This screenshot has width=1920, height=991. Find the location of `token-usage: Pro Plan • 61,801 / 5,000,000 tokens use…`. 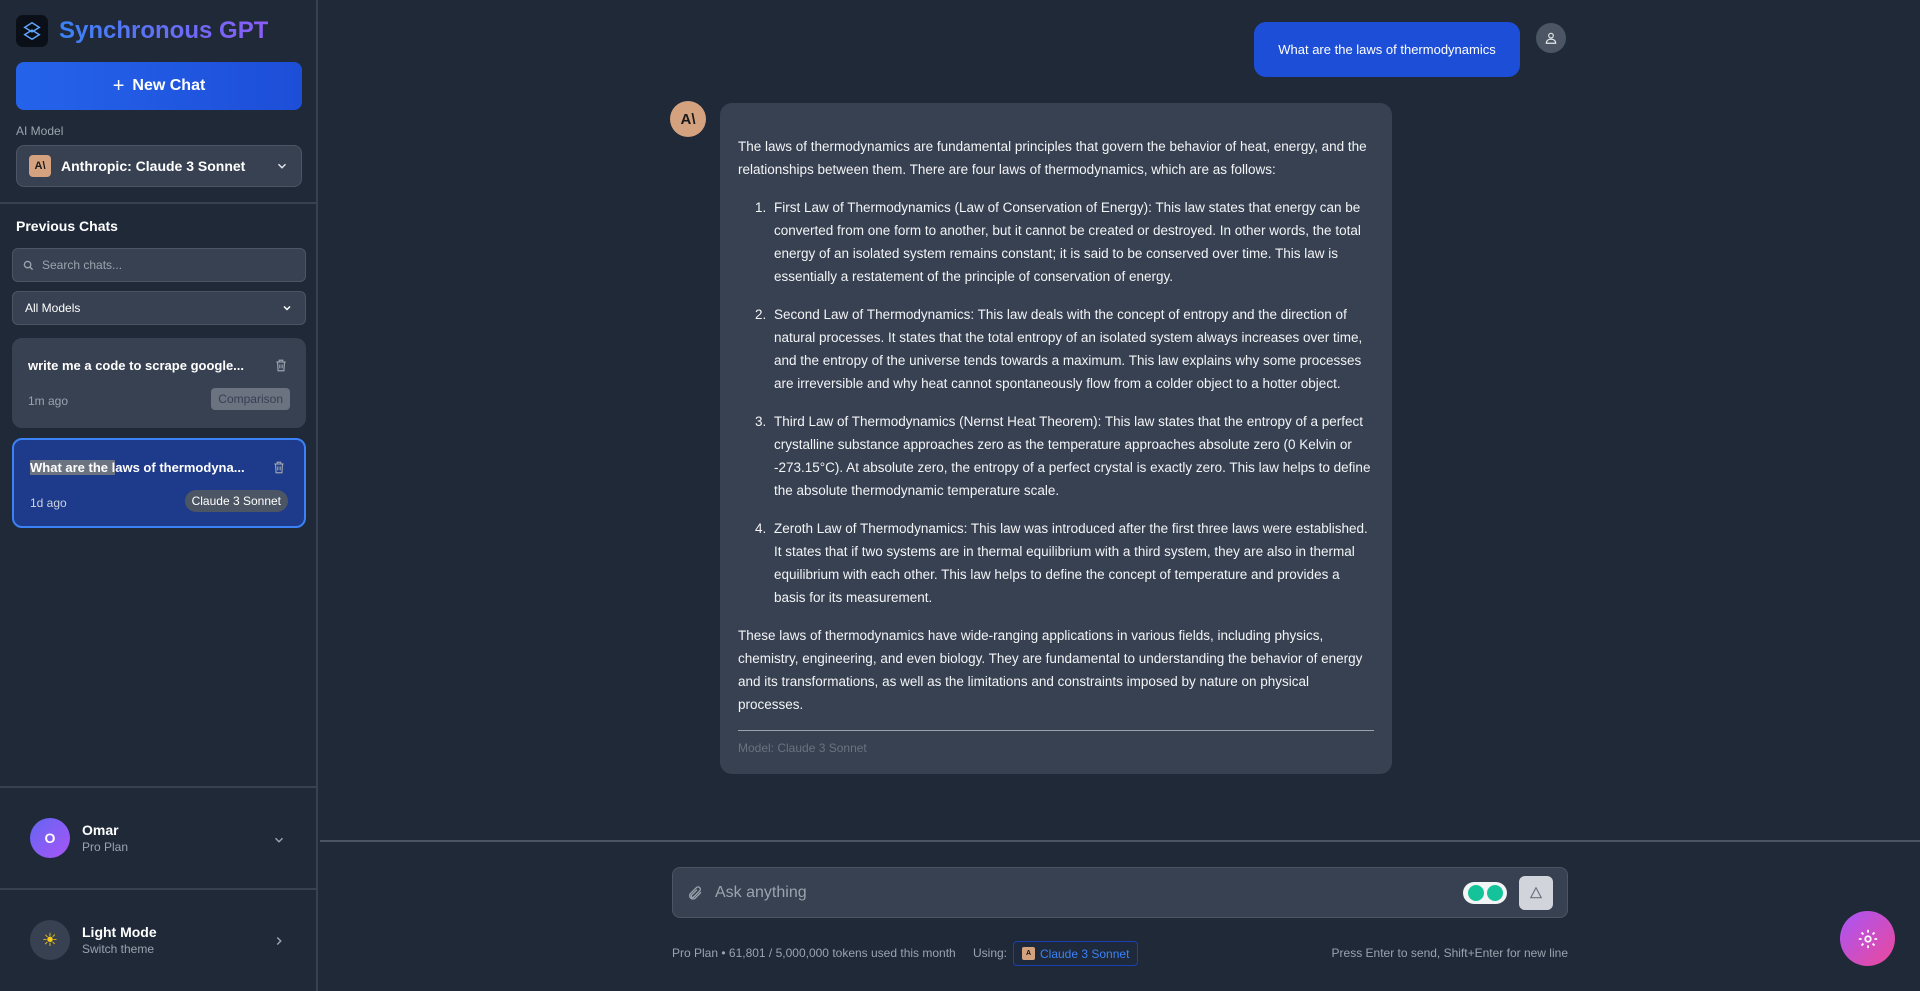

token-usage: Pro Plan • 61,801 / 5,000,000 tokens use… is located at coordinates (814, 953).